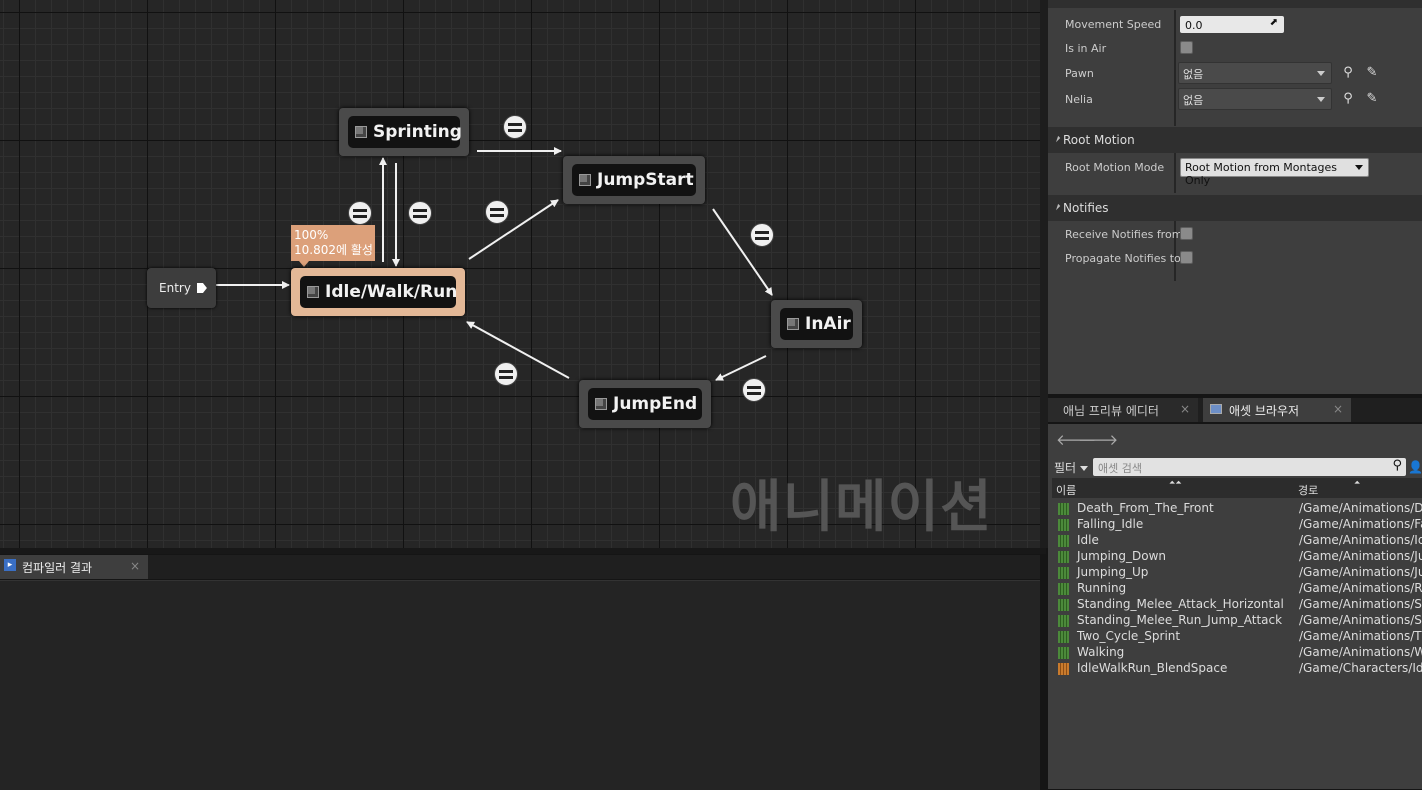  I want to click on asset-browser-icon, so click(1216, 409).